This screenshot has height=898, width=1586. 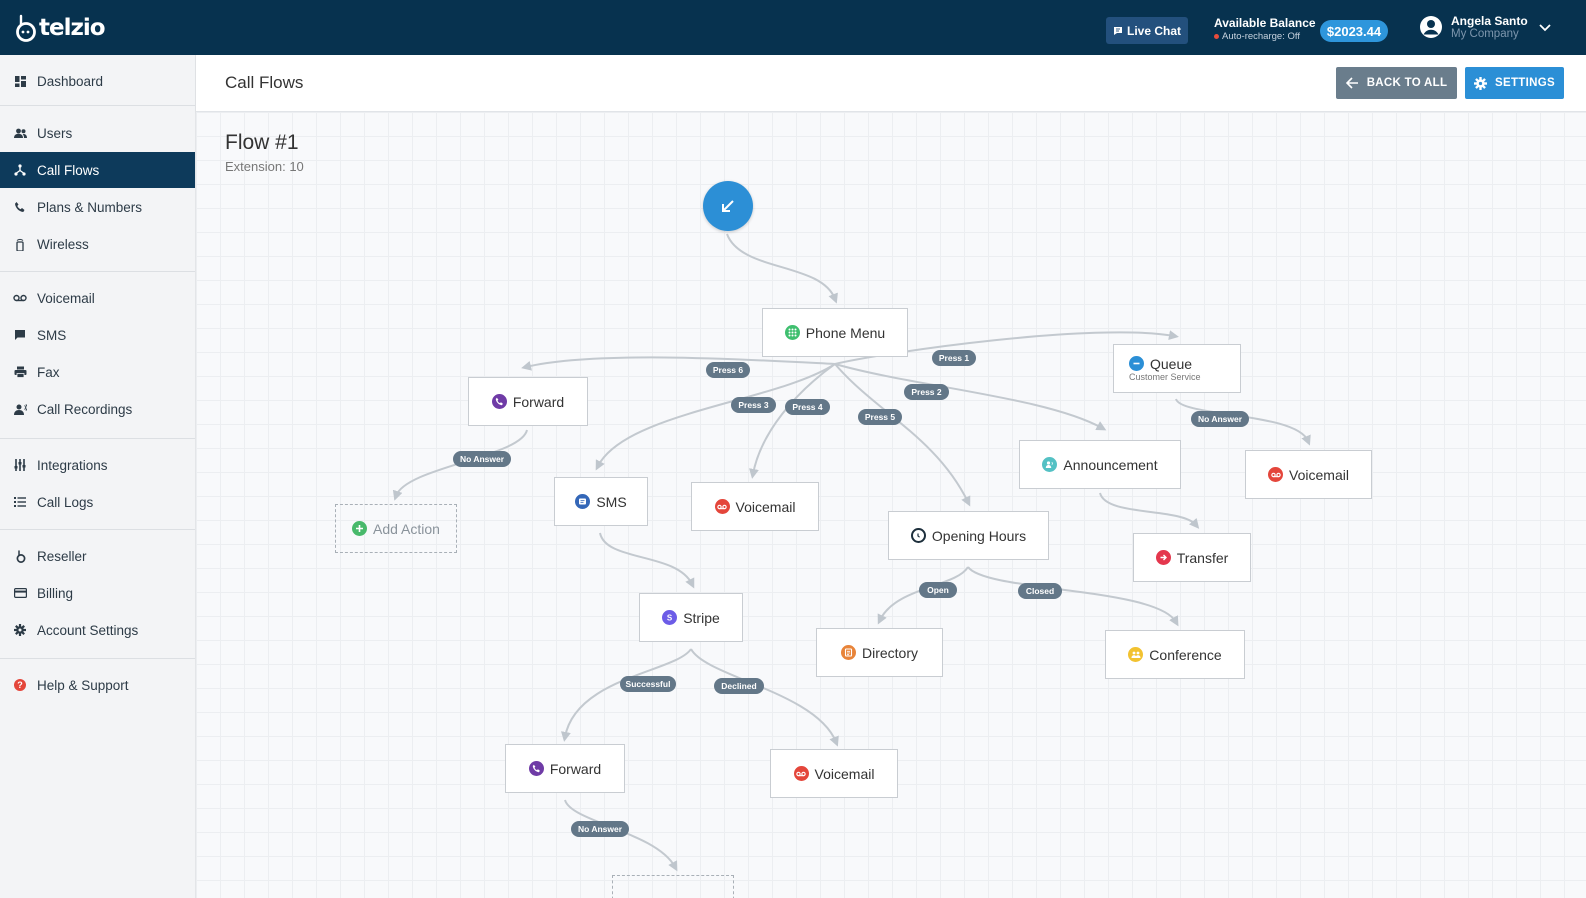 I want to click on announcement-icon, so click(x=1050, y=464).